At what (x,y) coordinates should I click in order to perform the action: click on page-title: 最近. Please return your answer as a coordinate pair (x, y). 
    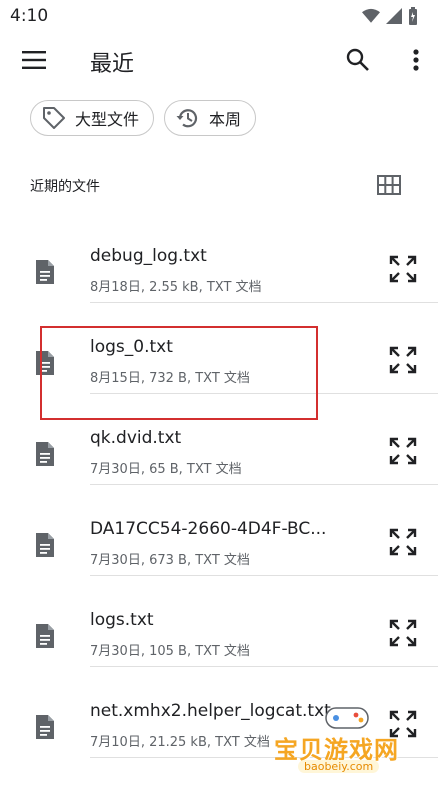
    Looking at the image, I should click on (112, 64).